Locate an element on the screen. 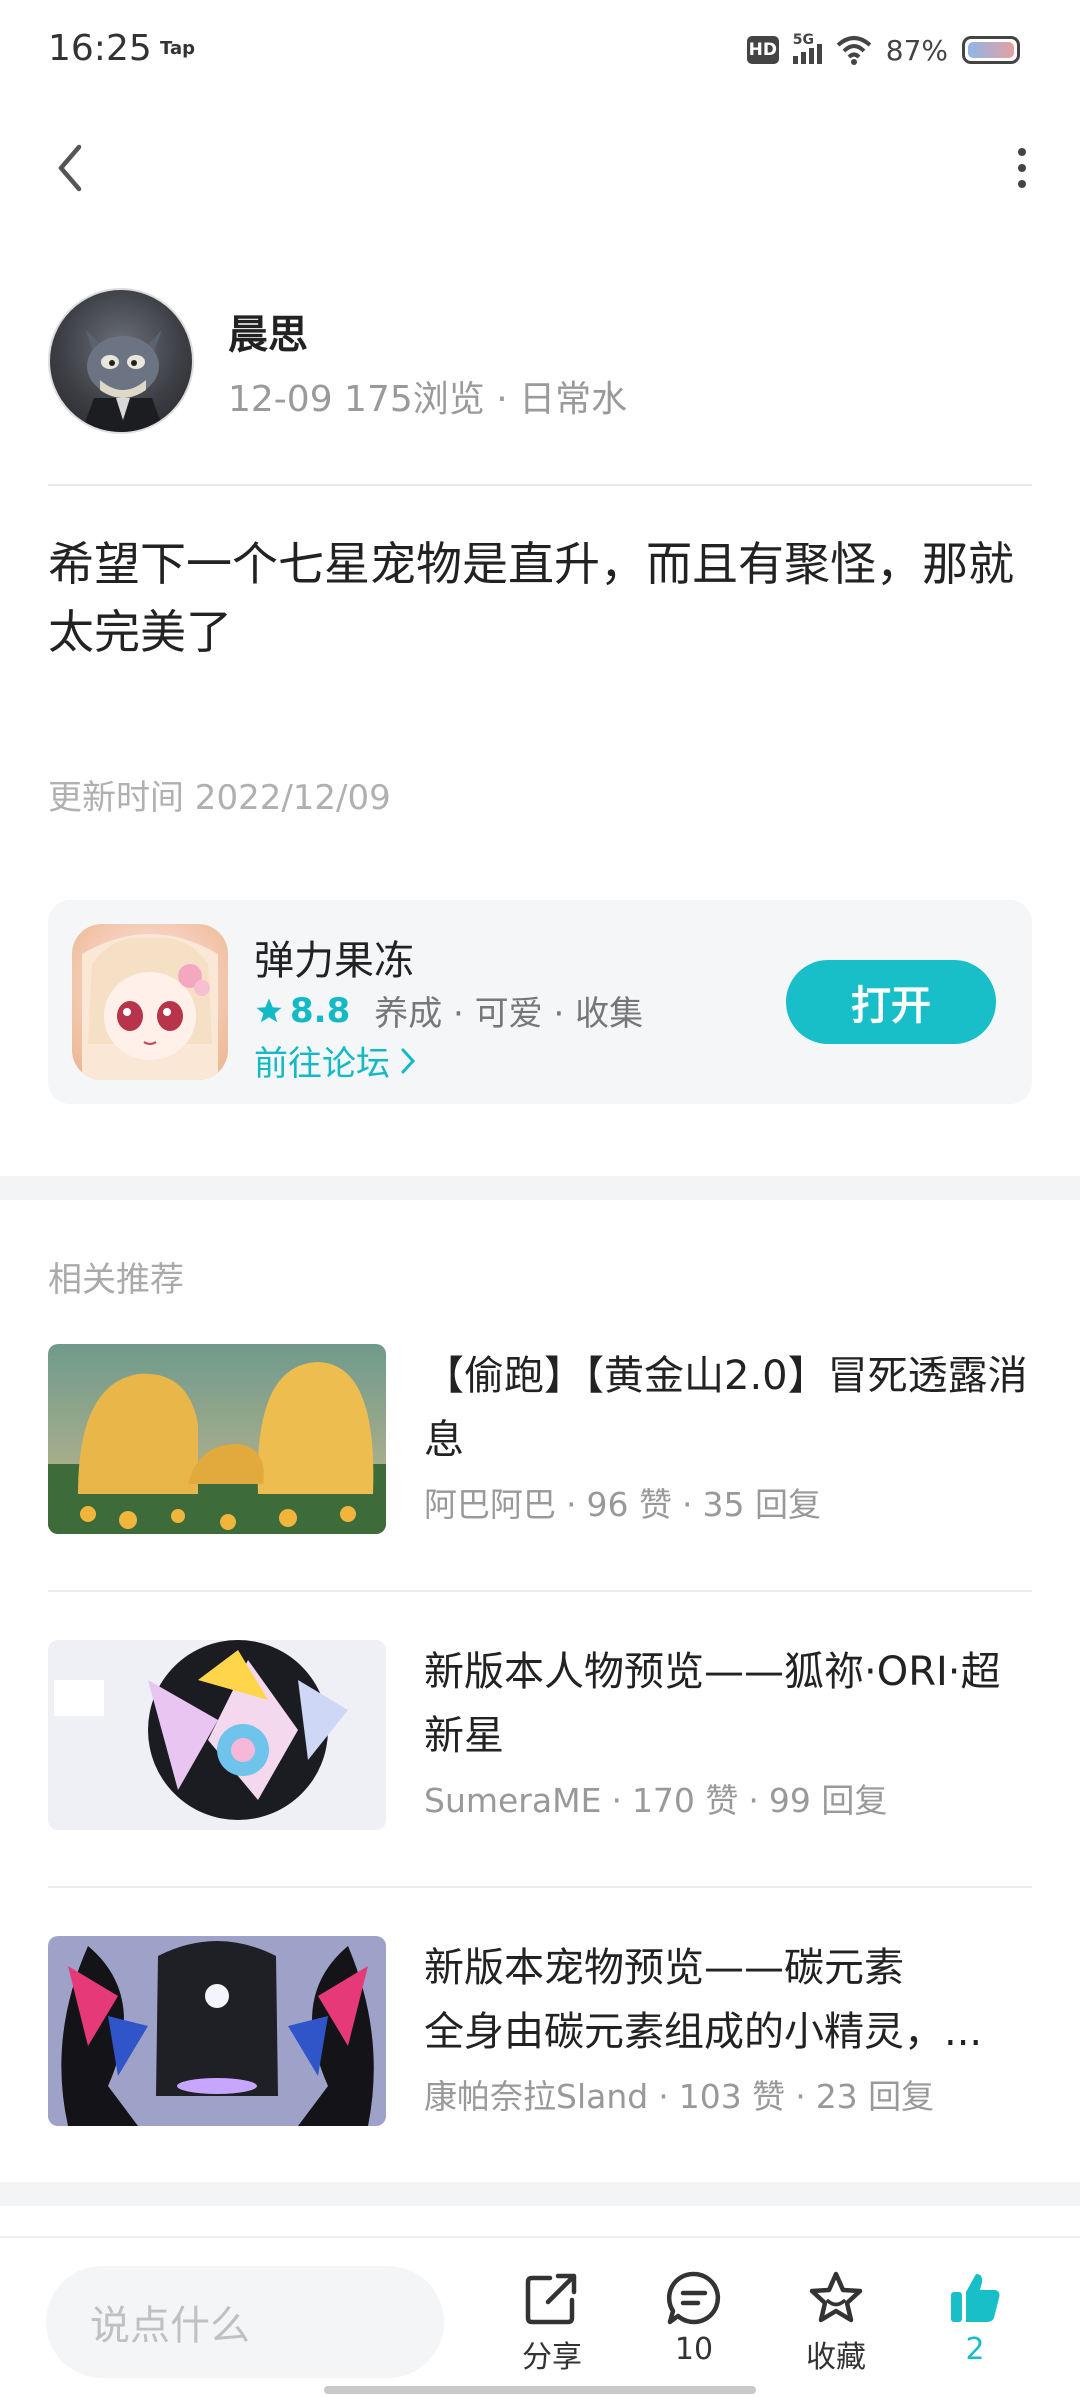  chevron-right-icon is located at coordinates (408, 1060).